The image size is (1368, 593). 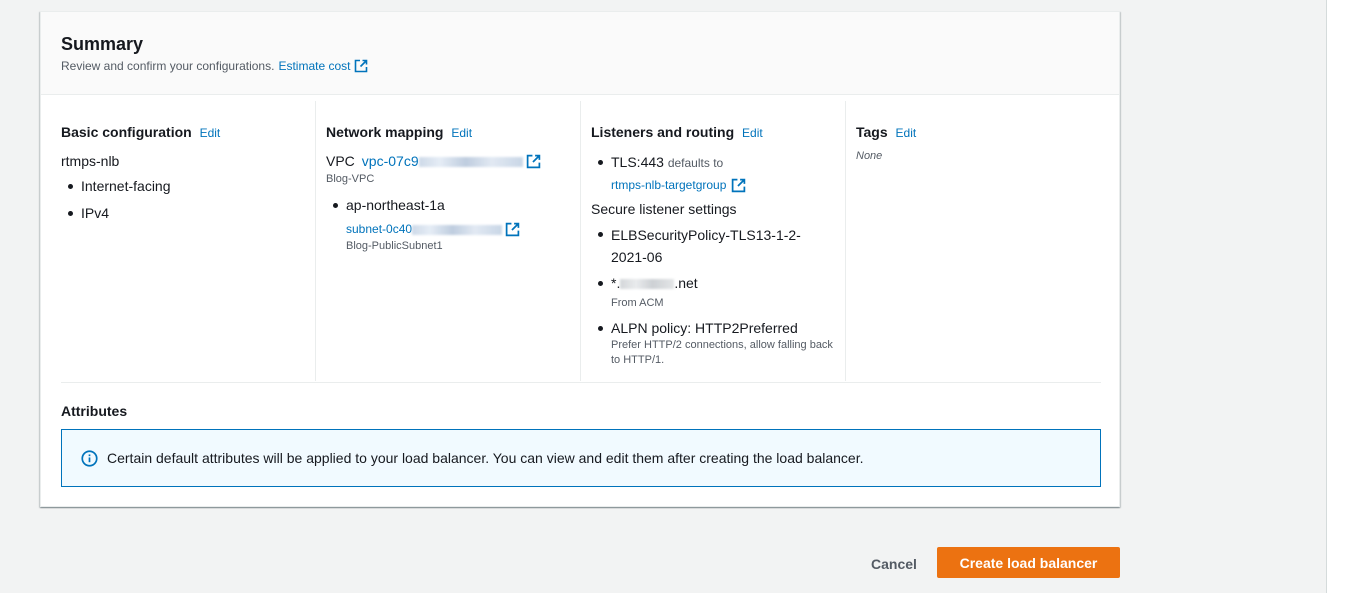 What do you see at coordinates (581, 382) in the screenshot?
I see `section-divider` at bounding box center [581, 382].